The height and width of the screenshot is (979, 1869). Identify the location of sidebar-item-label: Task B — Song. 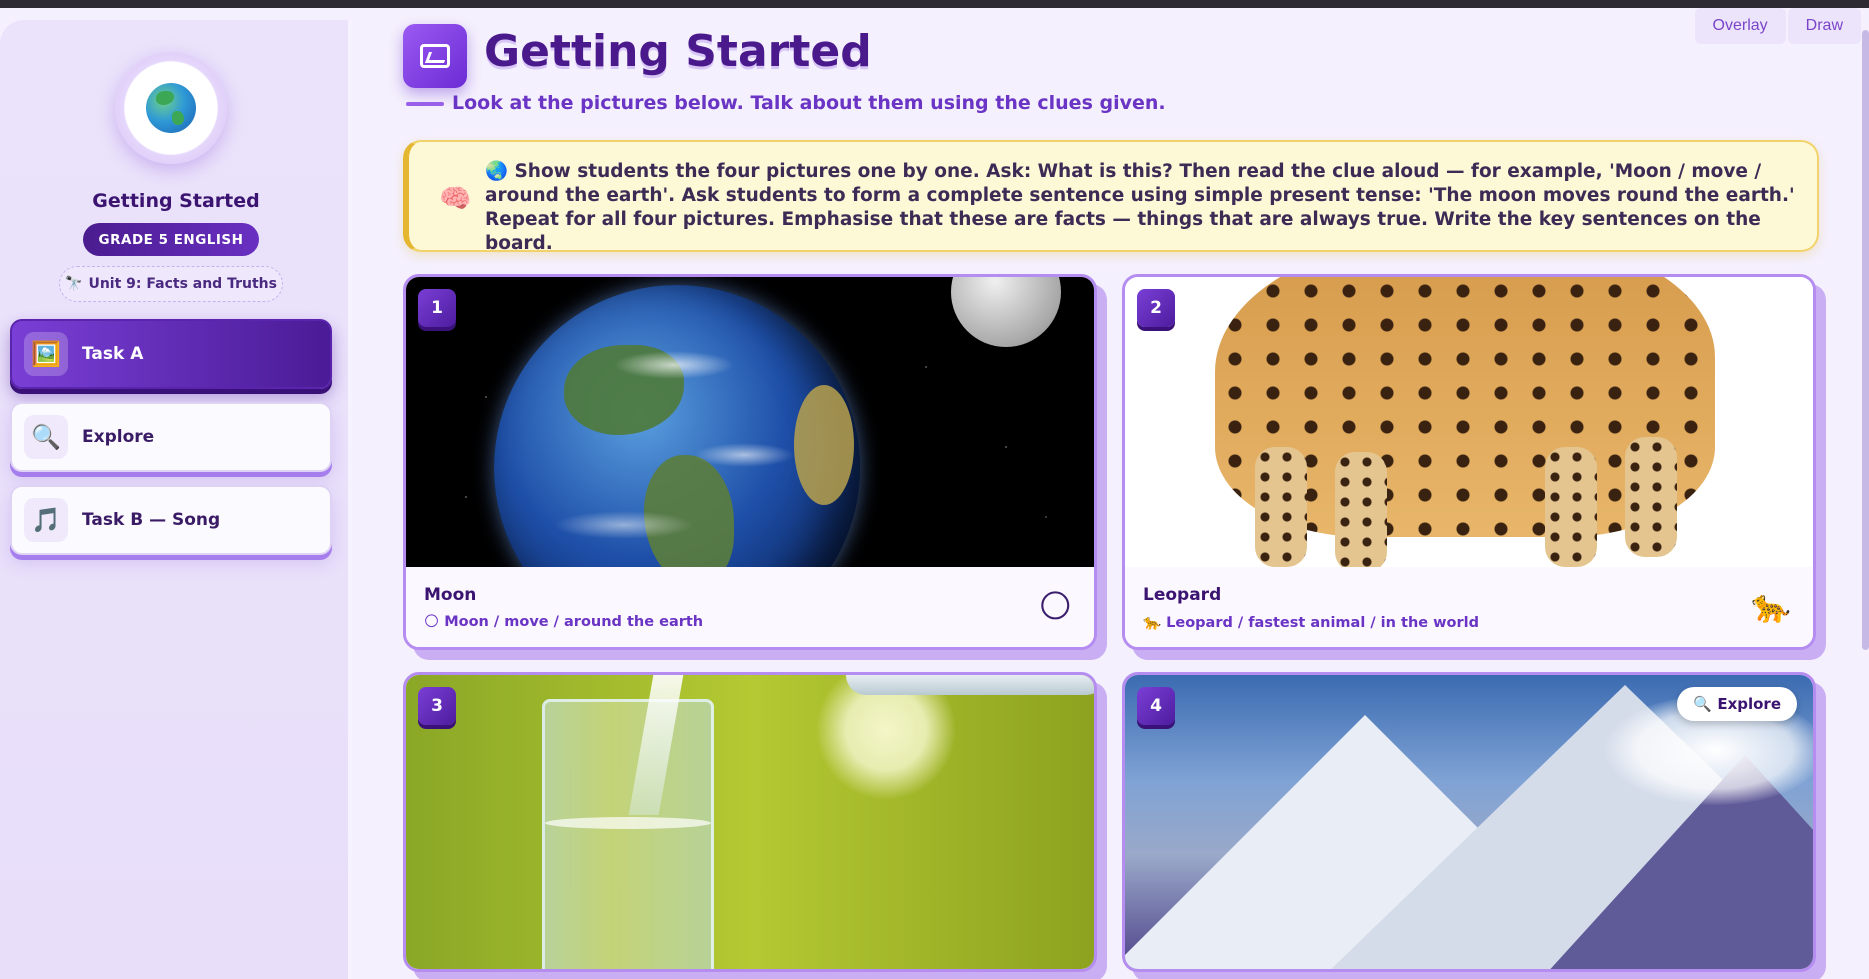
(151, 520).